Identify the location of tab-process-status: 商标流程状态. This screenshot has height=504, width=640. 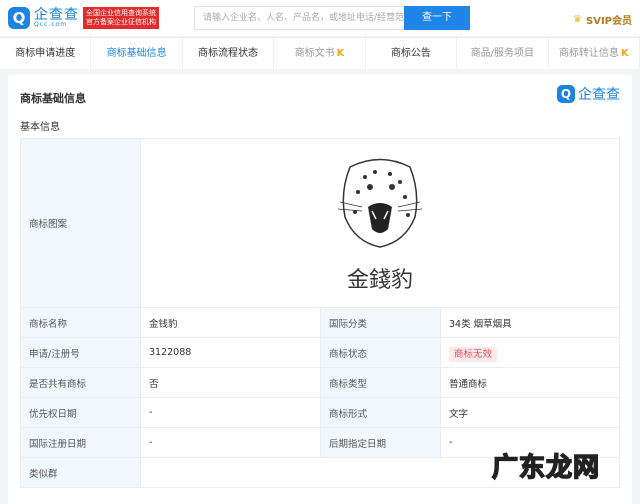
(229, 53).